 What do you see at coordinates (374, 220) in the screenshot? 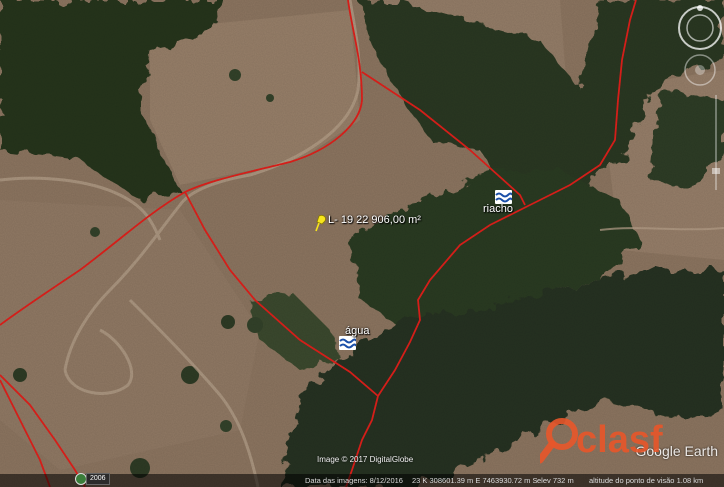
I see `area-placemark-label: L- 19 22 906,00 m²` at bounding box center [374, 220].